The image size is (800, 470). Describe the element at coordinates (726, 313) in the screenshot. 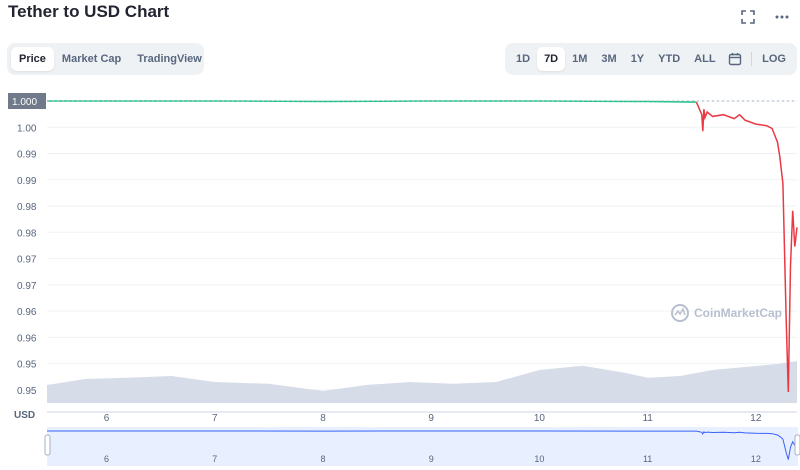

I see `watermark: CoinMarketCap` at that location.